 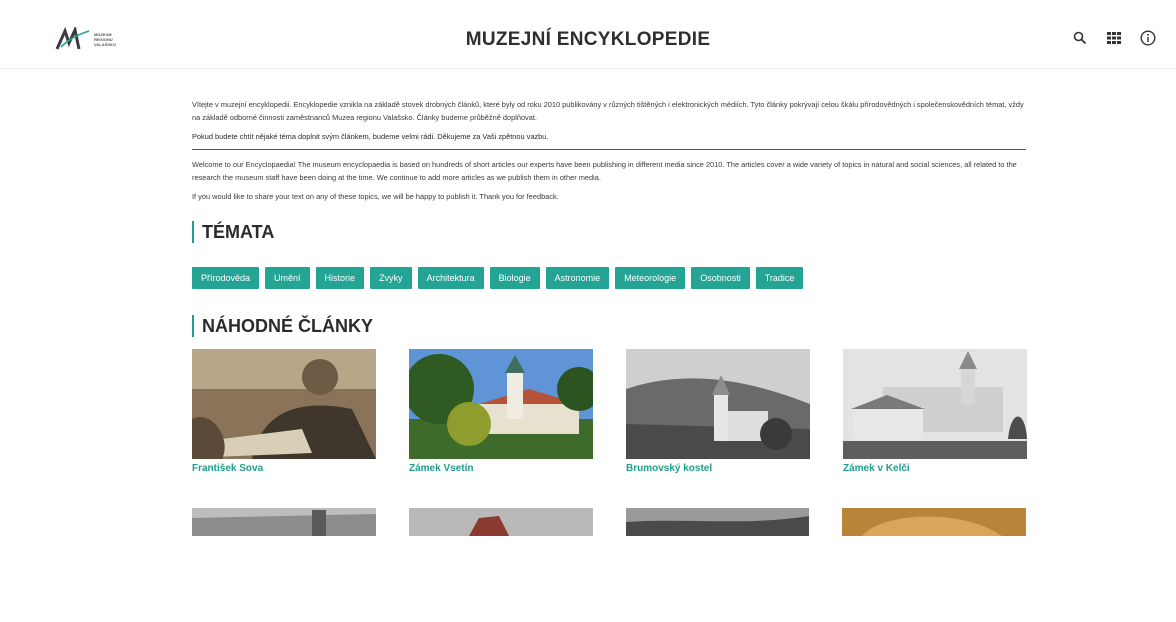 What do you see at coordinates (935, 468) in the screenshot?
I see `article-title: Zámek v Kelči` at bounding box center [935, 468].